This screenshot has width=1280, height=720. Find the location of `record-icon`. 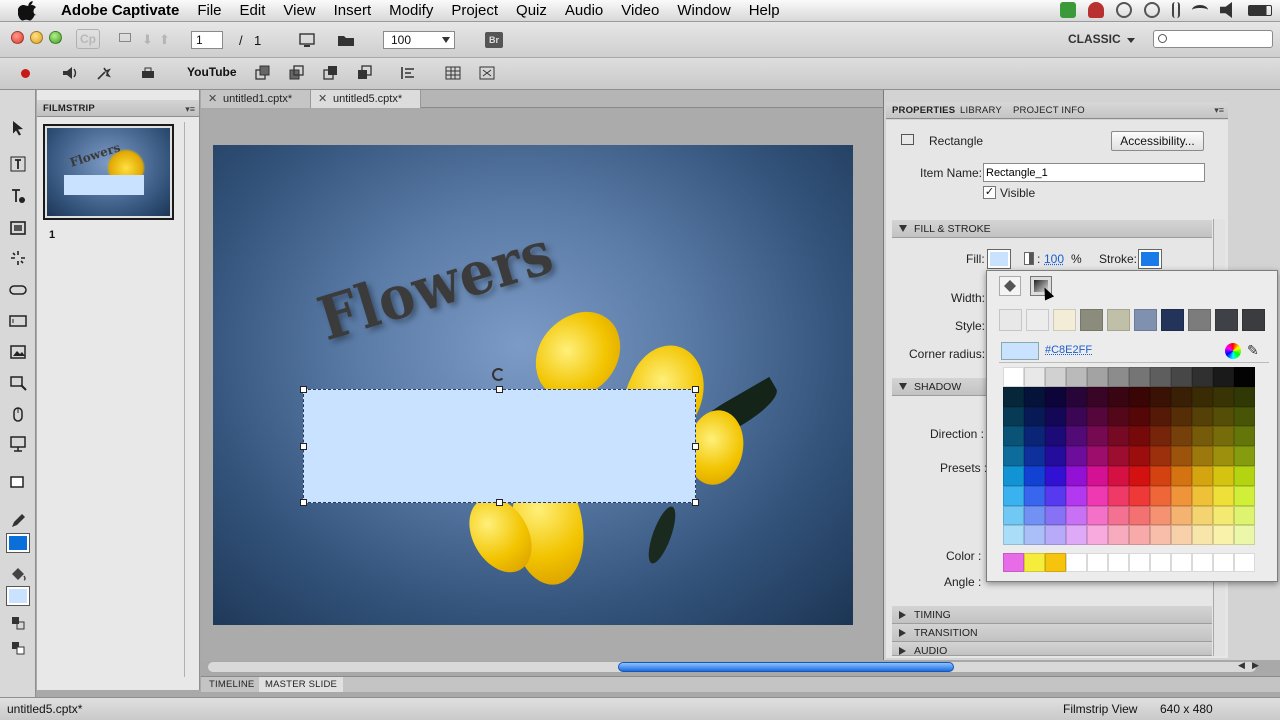

record-icon is located at coordinates (25, 73).